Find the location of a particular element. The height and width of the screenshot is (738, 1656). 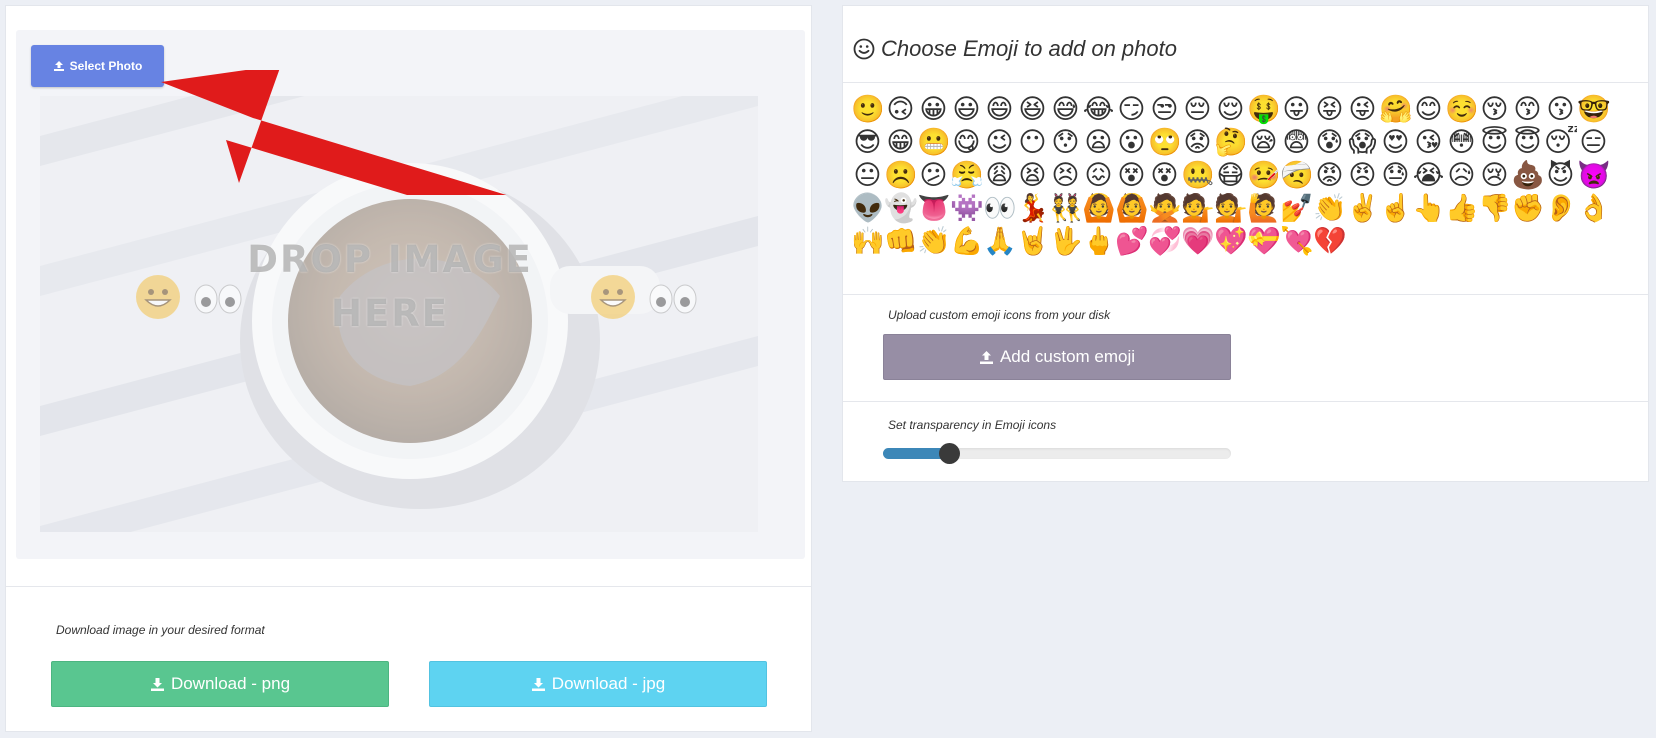

emoji-option: ☹️ is located at coordinates (900, 175).